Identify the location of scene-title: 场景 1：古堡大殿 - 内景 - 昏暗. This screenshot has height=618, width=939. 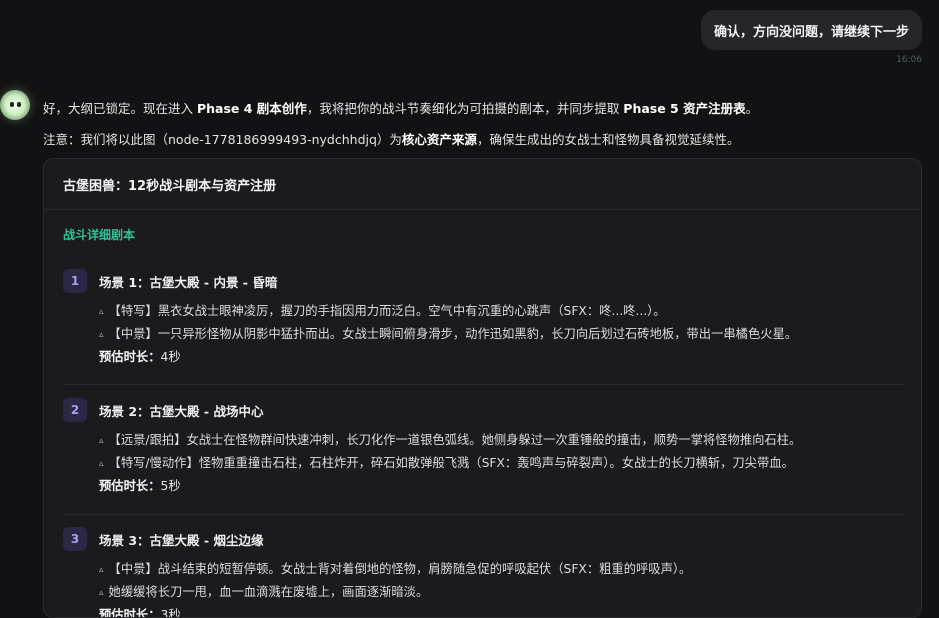
(188, 282).